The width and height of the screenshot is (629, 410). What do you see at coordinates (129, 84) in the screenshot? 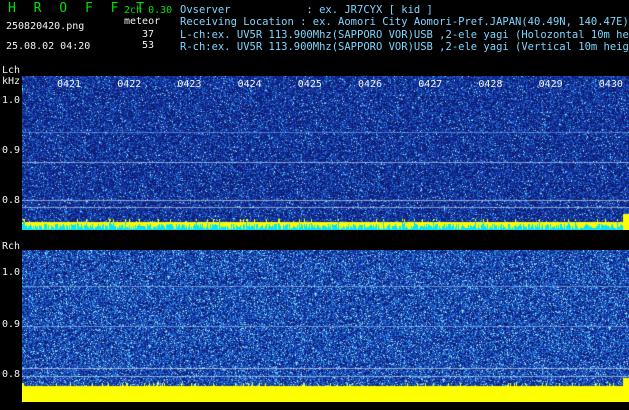
I see `time-tick-label: 0422` at bounding box center [129, 84].